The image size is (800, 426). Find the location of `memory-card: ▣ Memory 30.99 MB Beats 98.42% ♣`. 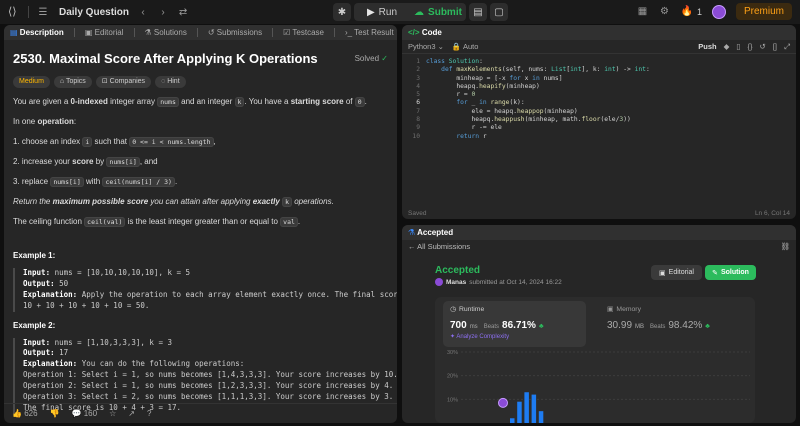

memory-card: ▣ Memory 30.99 MB Beats 98.42% ♣ is located at coordinates (675, 324).